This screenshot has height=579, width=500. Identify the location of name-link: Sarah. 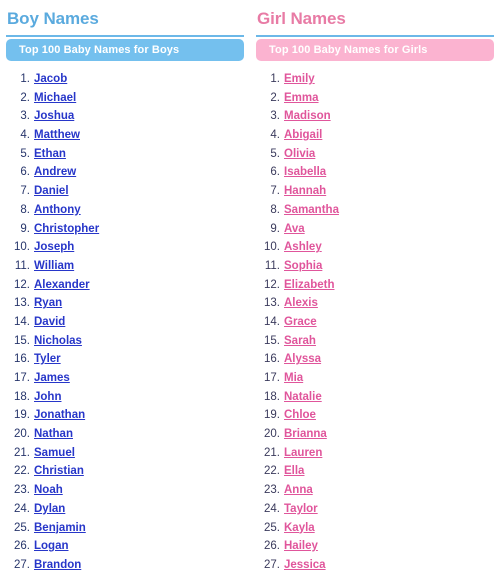
(300, 341).